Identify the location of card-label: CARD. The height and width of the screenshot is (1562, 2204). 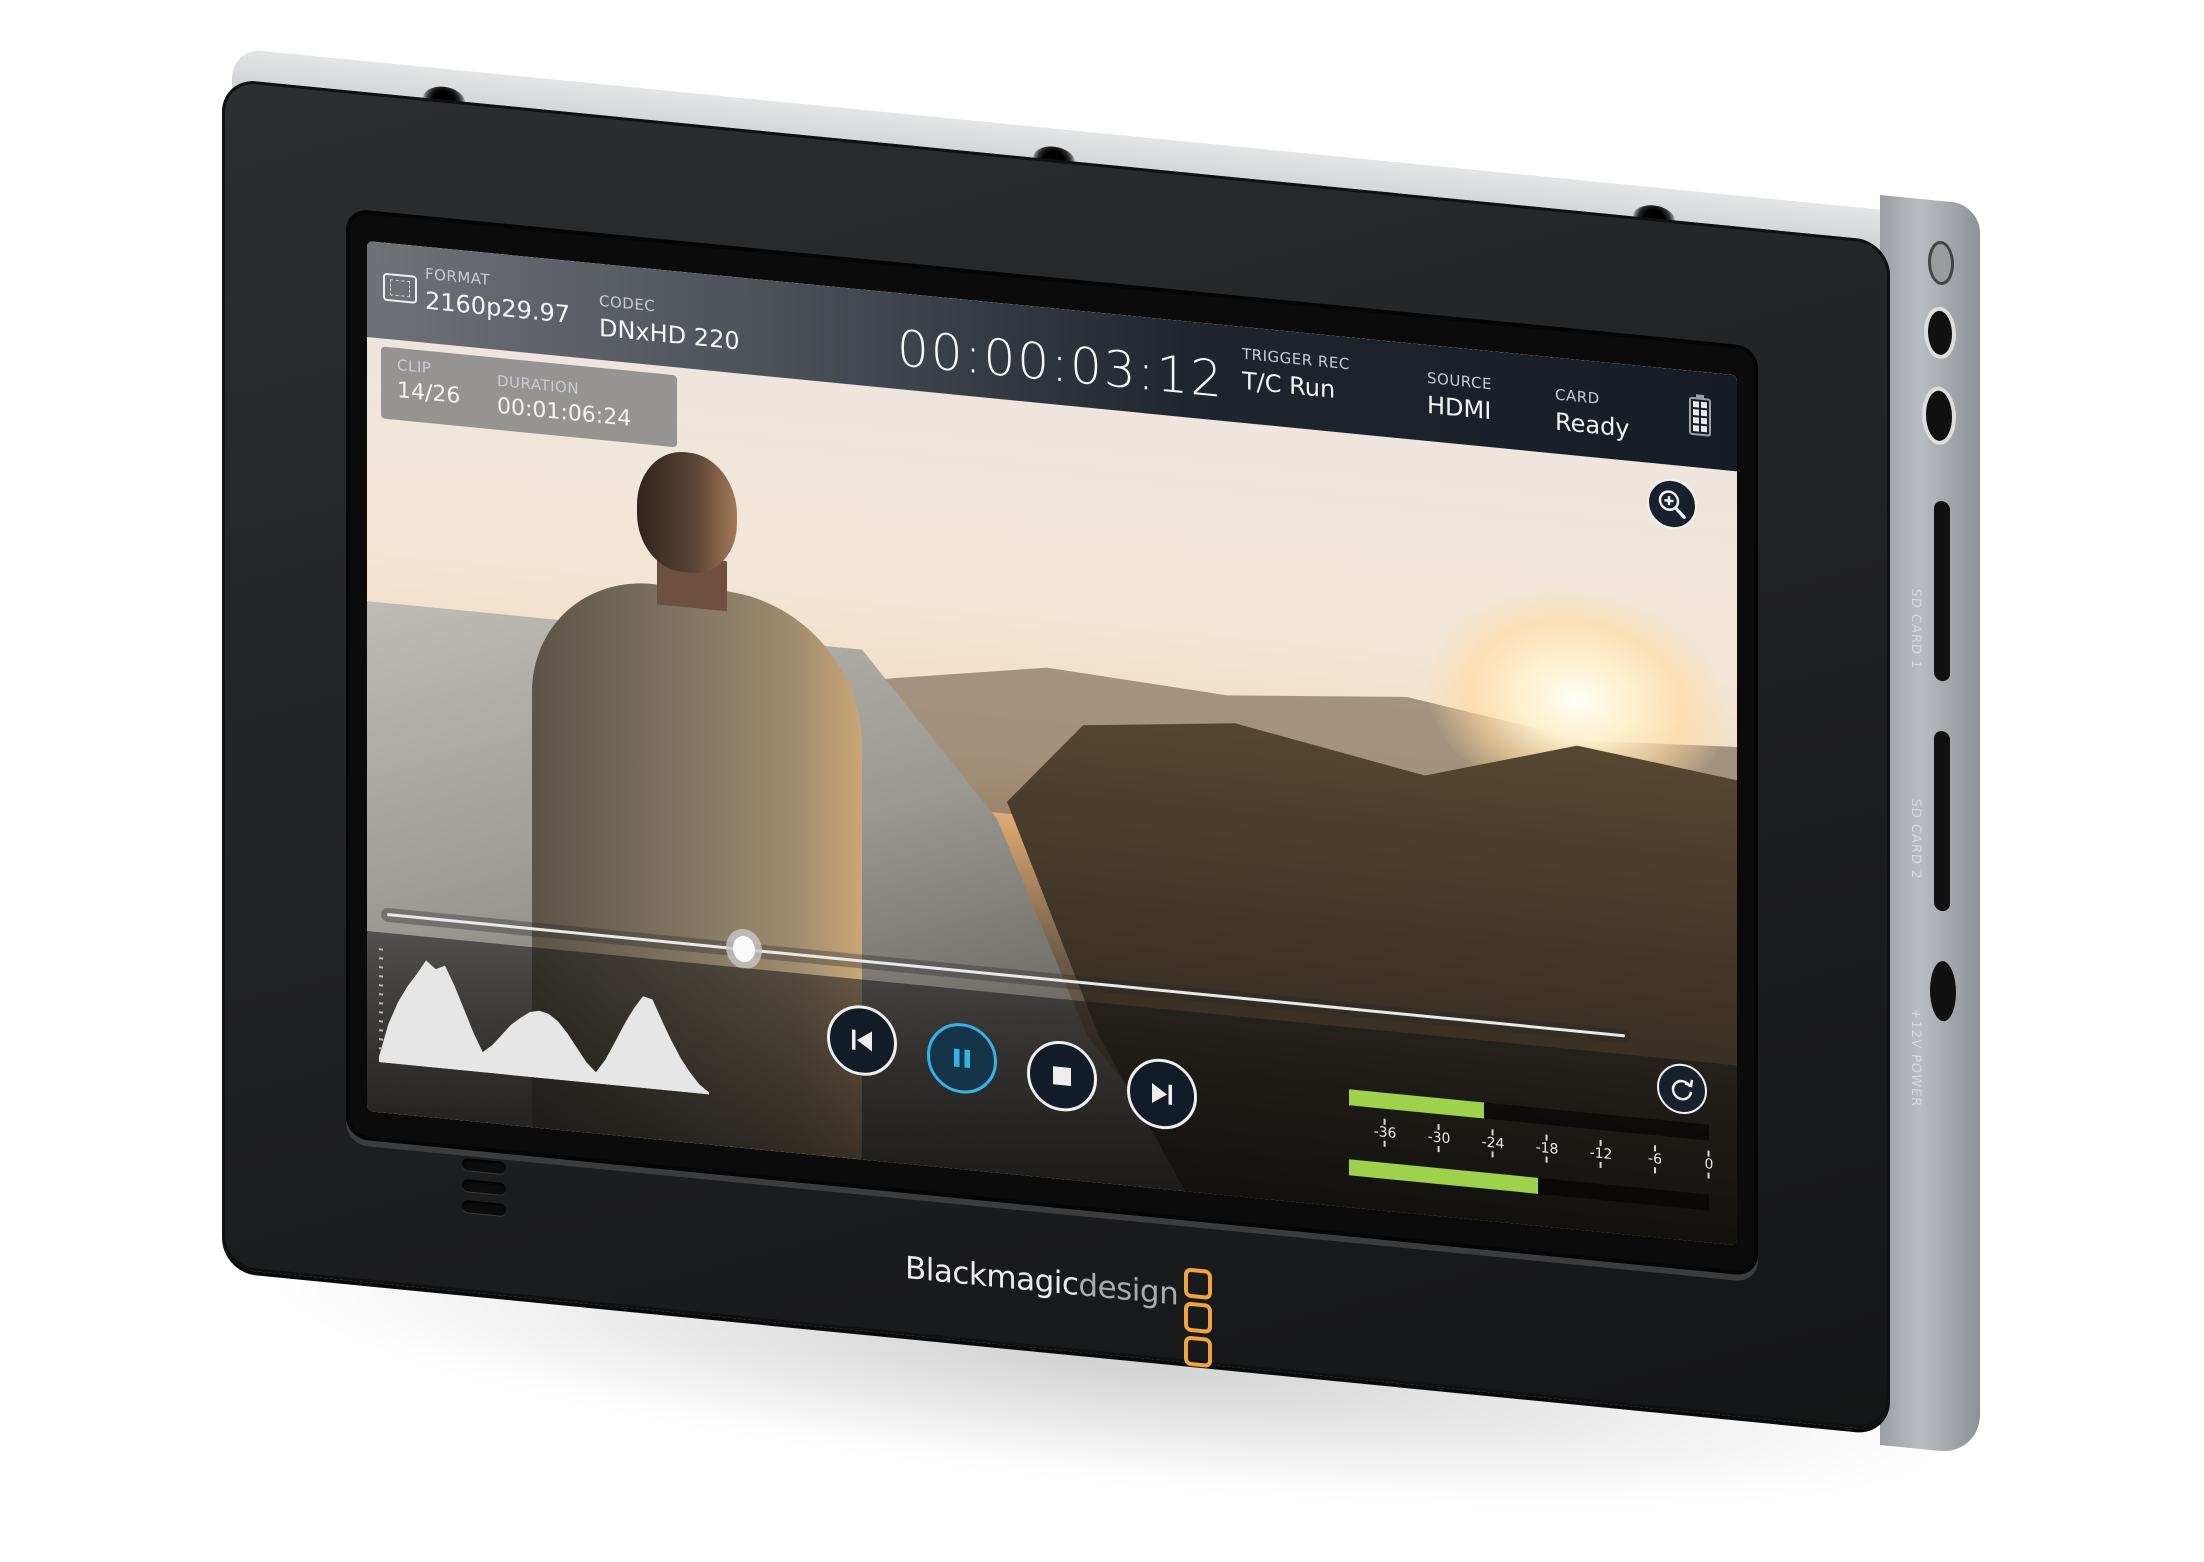
(1577, 396).